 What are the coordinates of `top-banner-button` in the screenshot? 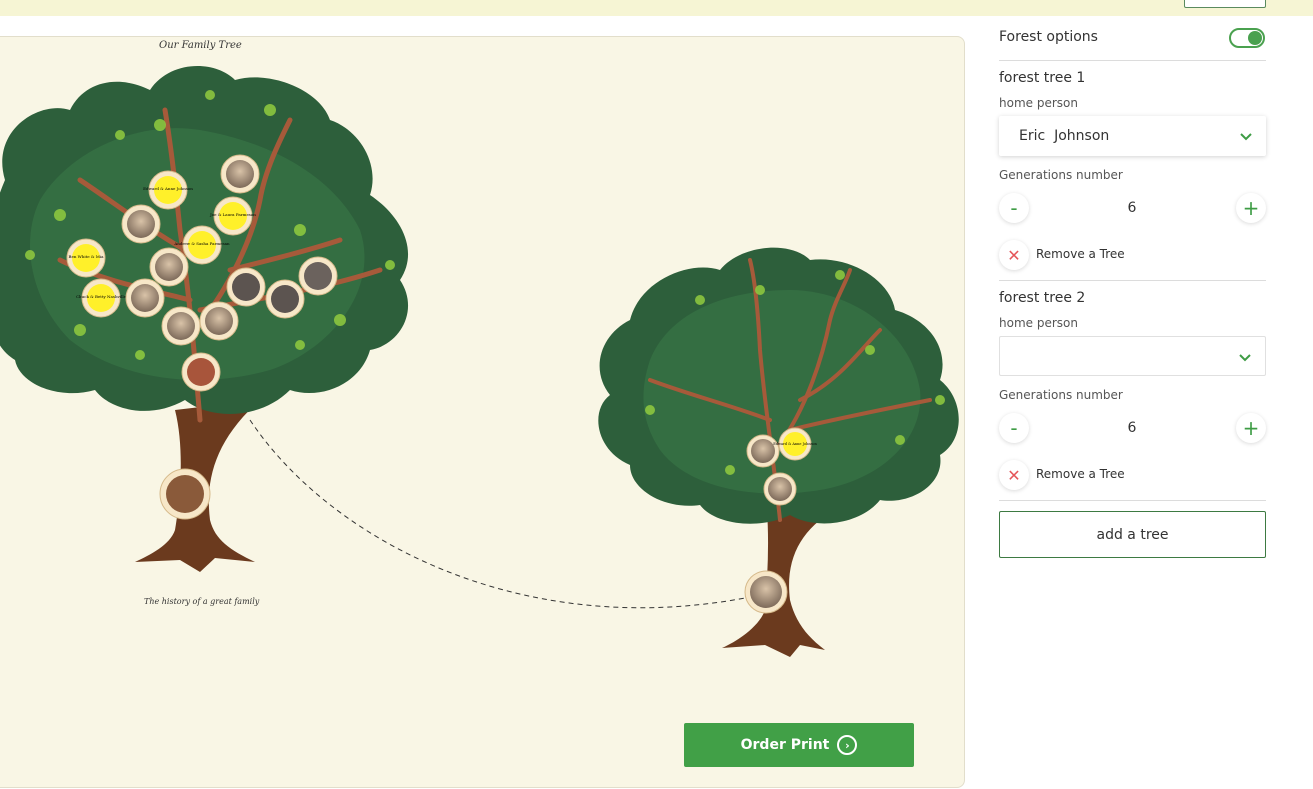 It's located at (1225, 4).